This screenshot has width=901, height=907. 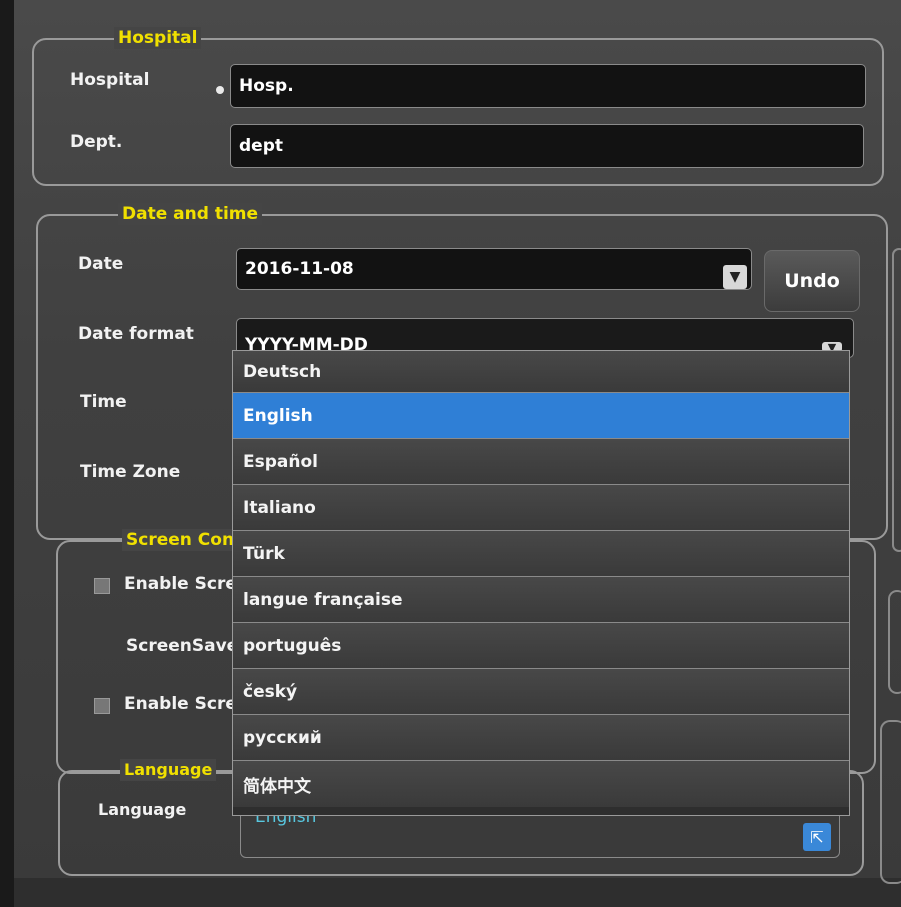 What do you see at coordinates (168, 770) in the screenshot?
I see `language-legend: Language` at bounding box center [168, 770].